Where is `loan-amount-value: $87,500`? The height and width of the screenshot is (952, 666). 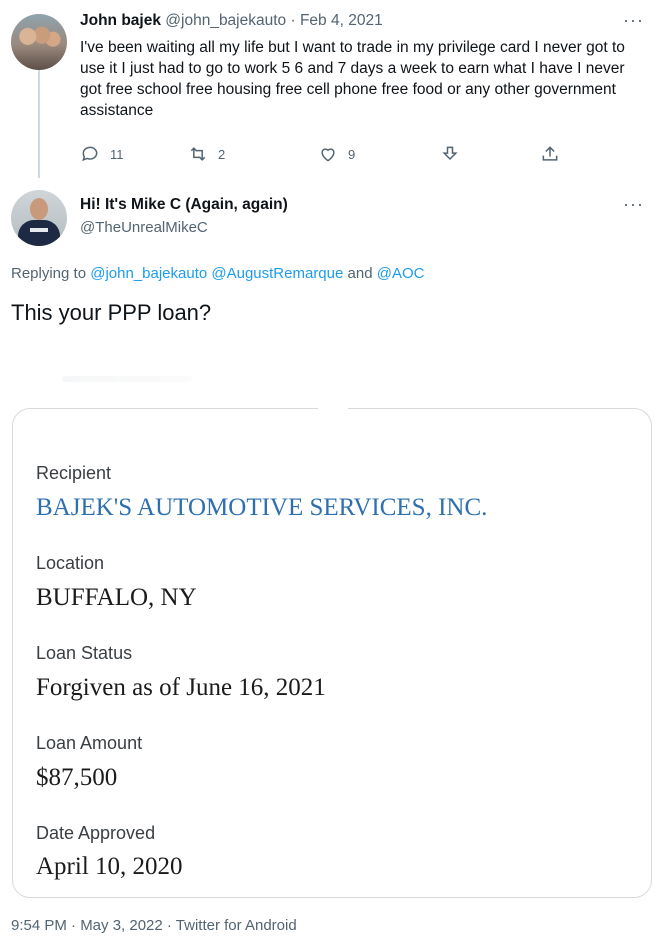 loan-amount-value: $87,500 is located at coordinates (77, 777).